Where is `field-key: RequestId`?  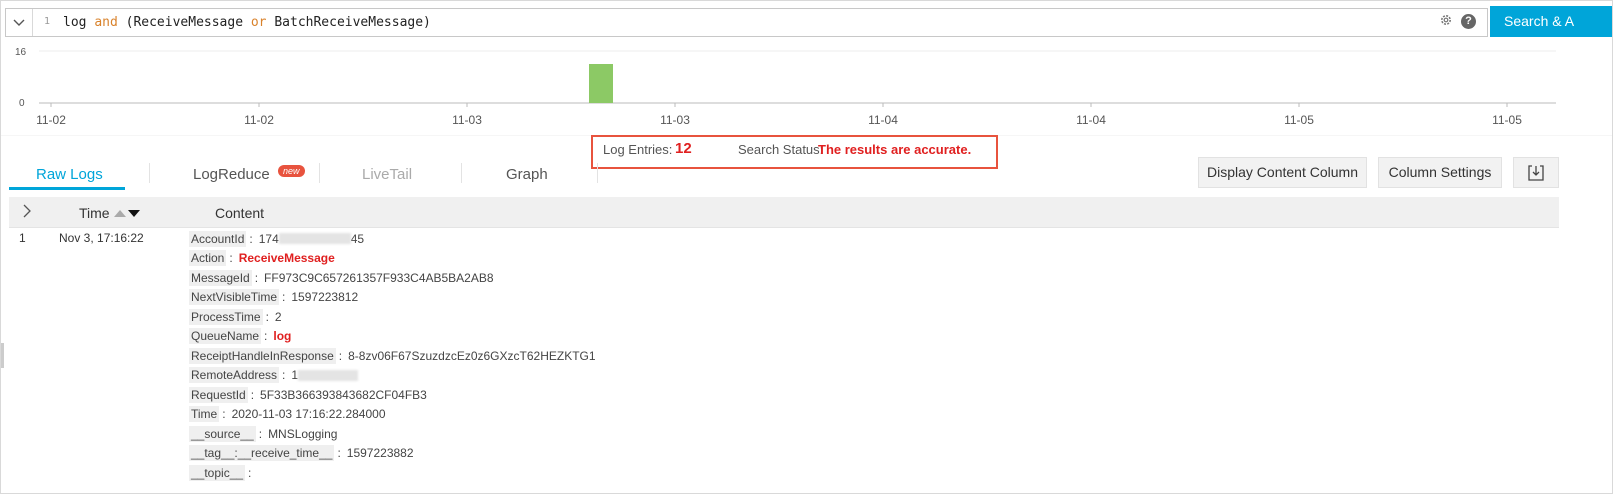 field-key: RequestId is located at coordinates (218, 394).